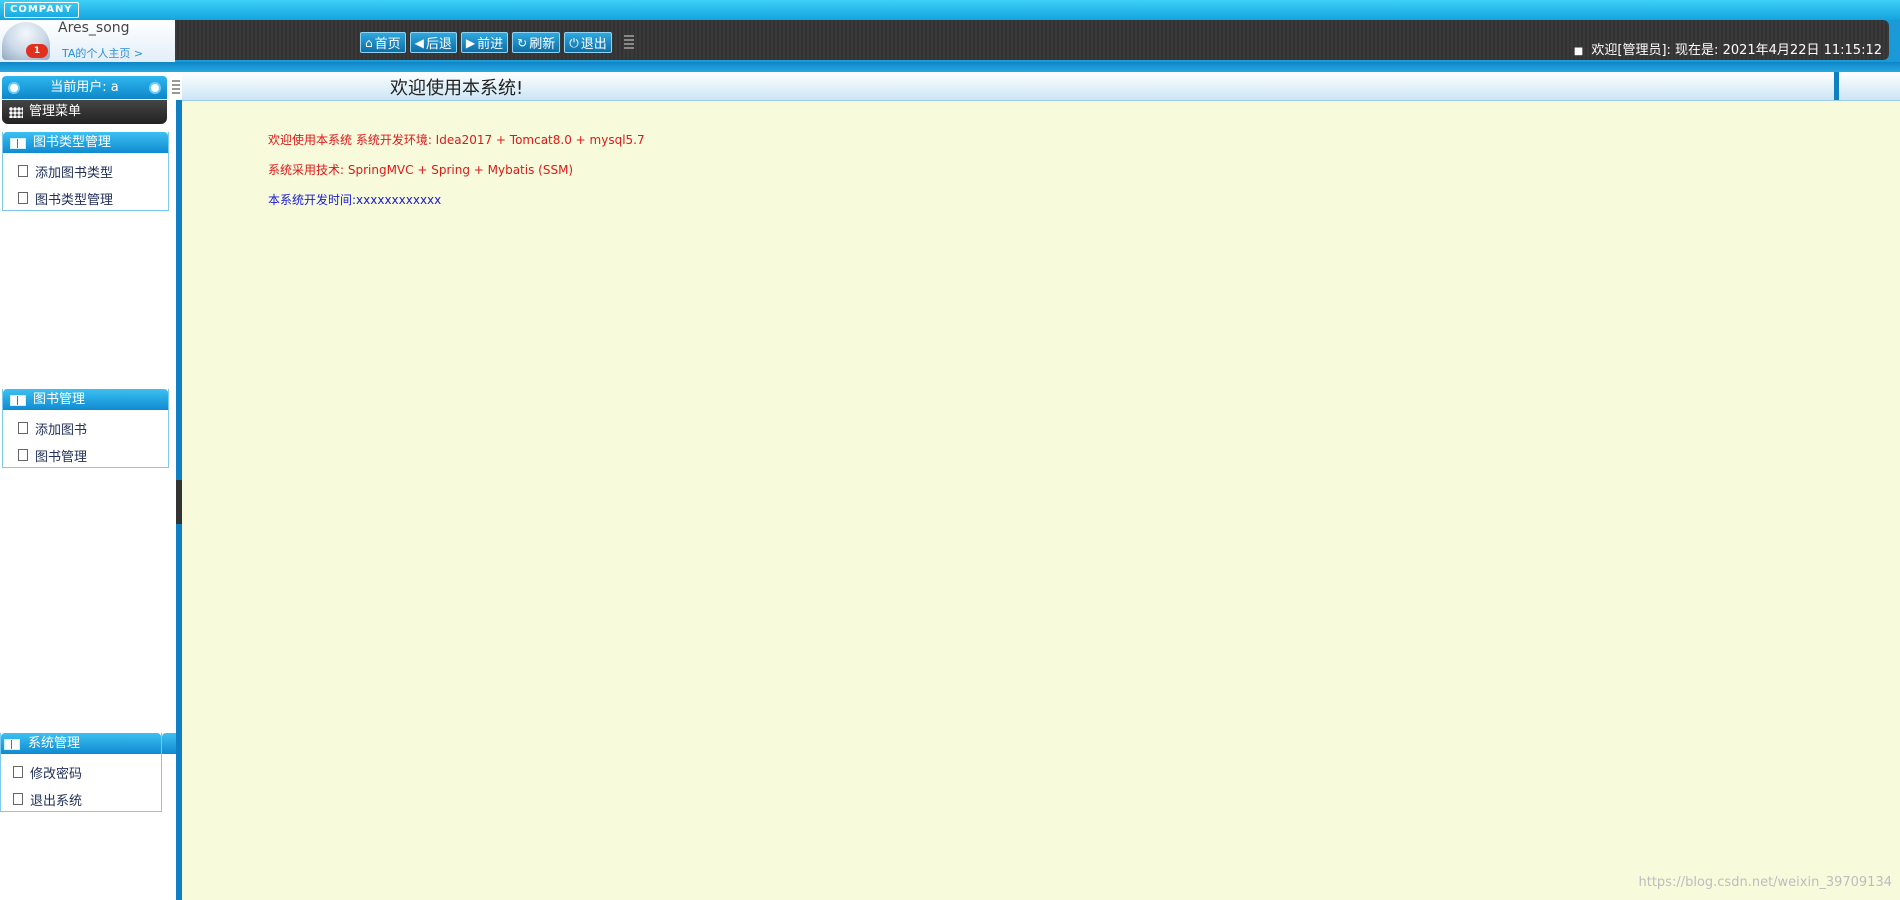 The width and height of the screenshot is (1900, 900). I want to click on menu-group-tab, so click(169, 743).